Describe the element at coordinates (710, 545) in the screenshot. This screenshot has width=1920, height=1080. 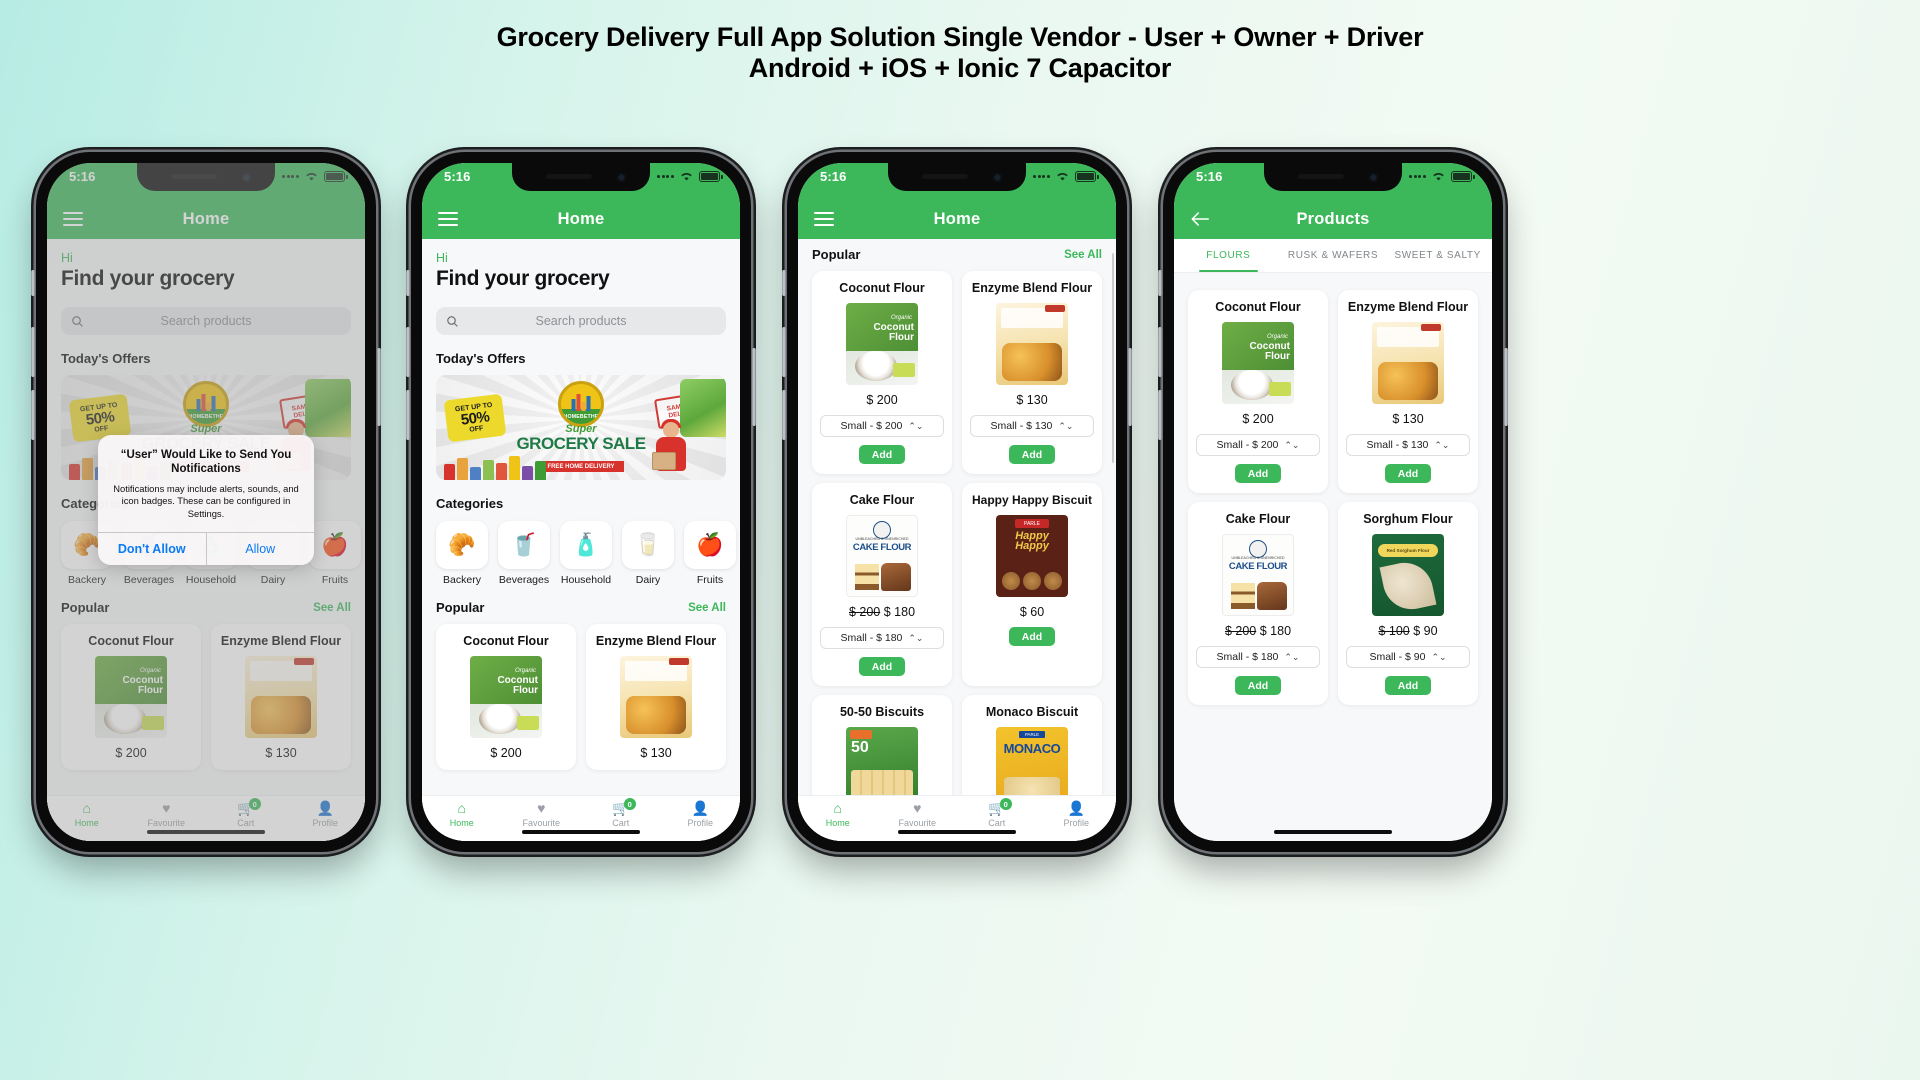
I see `apple-icon: 🍎` at that location.